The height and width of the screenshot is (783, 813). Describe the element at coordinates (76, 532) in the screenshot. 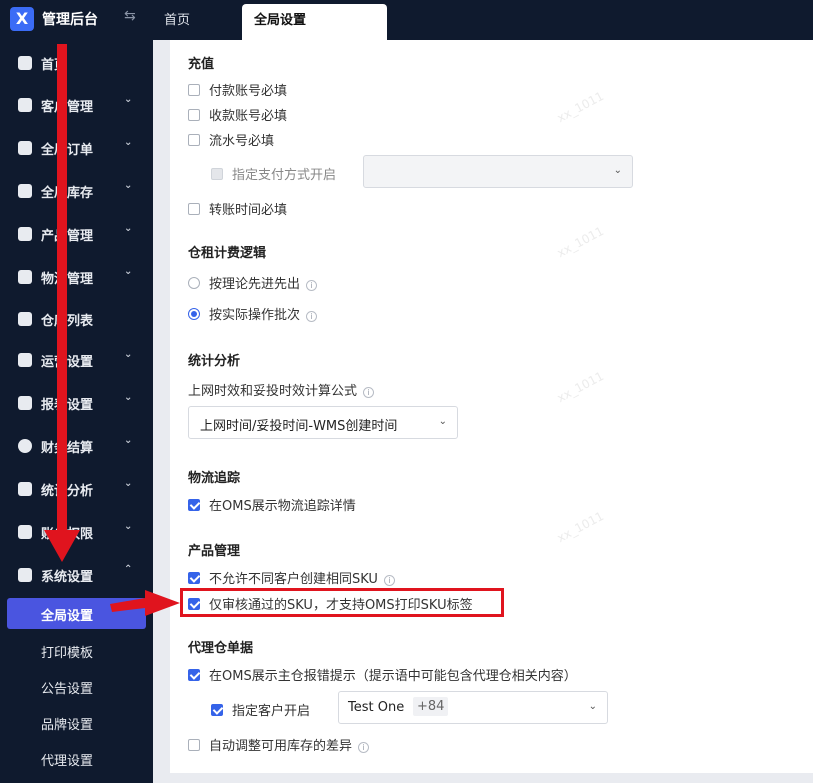

I see `sidebar-item-accounts: 账户权限 ⌄` at that location.